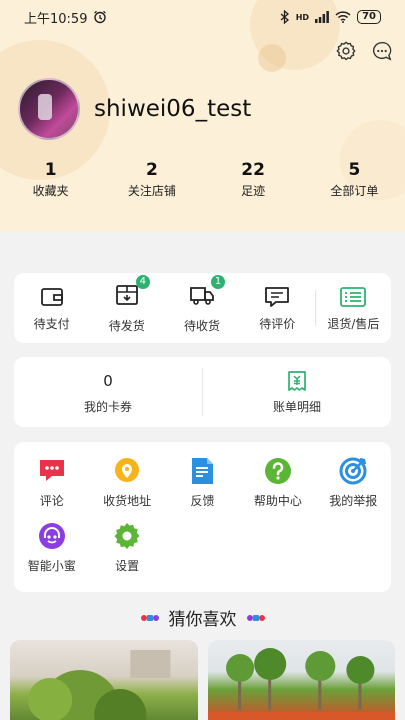 This screenshot has width=405, height=720. What do you see at coordinates (369, 17) in the screenshot?
I see `battery-indicator: 70` at bounding box center [369, 17].